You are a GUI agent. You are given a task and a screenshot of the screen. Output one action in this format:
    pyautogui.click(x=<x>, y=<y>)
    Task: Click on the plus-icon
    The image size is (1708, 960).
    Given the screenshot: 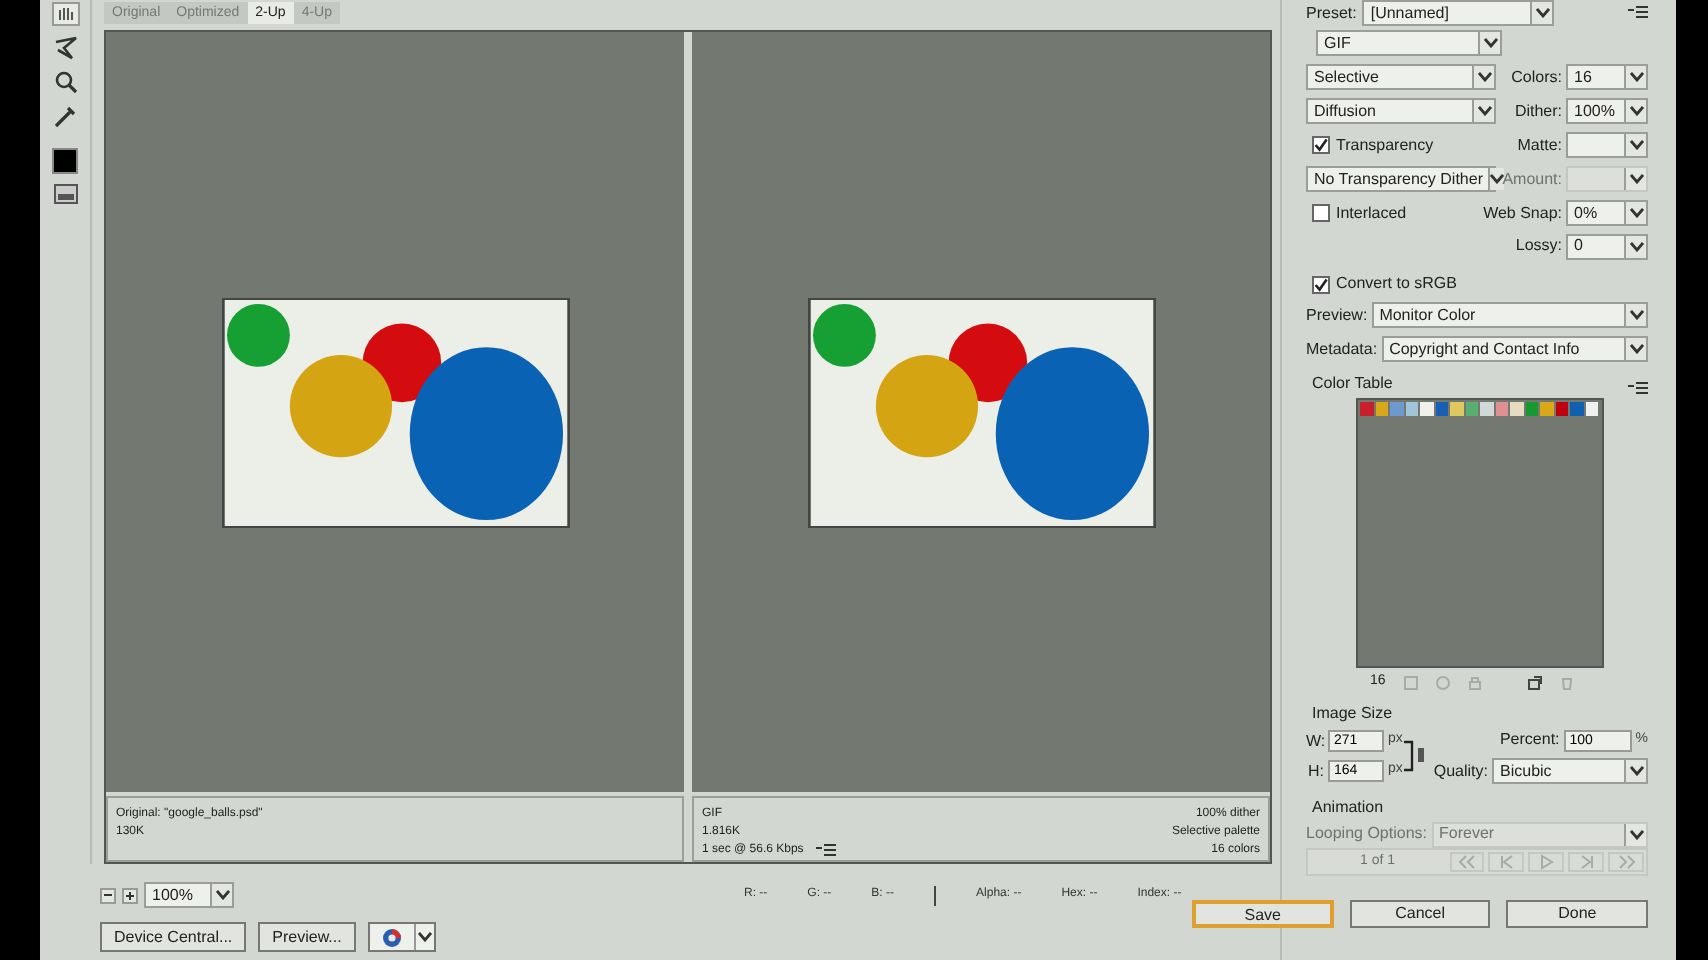 What is the action you would take?
    pyautogui.click(x=130, y=895)
    